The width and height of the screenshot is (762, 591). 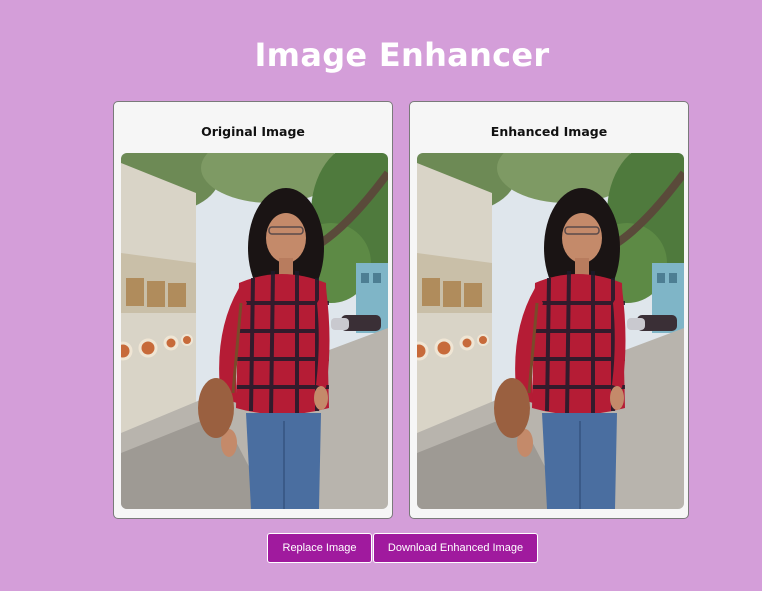 What do you see at coordinates (455, 548) in the screenshot?
I see `download-enhanced-image-button: Download Enhanced Image` at bounding box center [455, 548].